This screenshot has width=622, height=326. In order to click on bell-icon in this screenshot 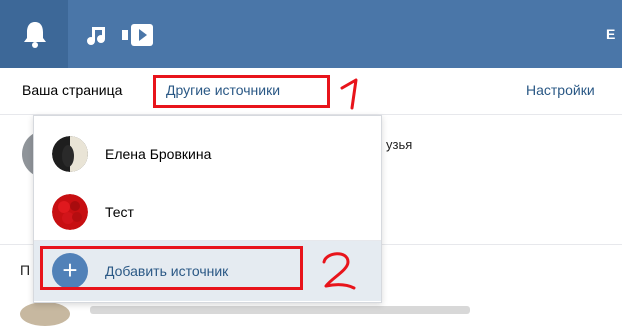, I will do `click(35, 35)`.